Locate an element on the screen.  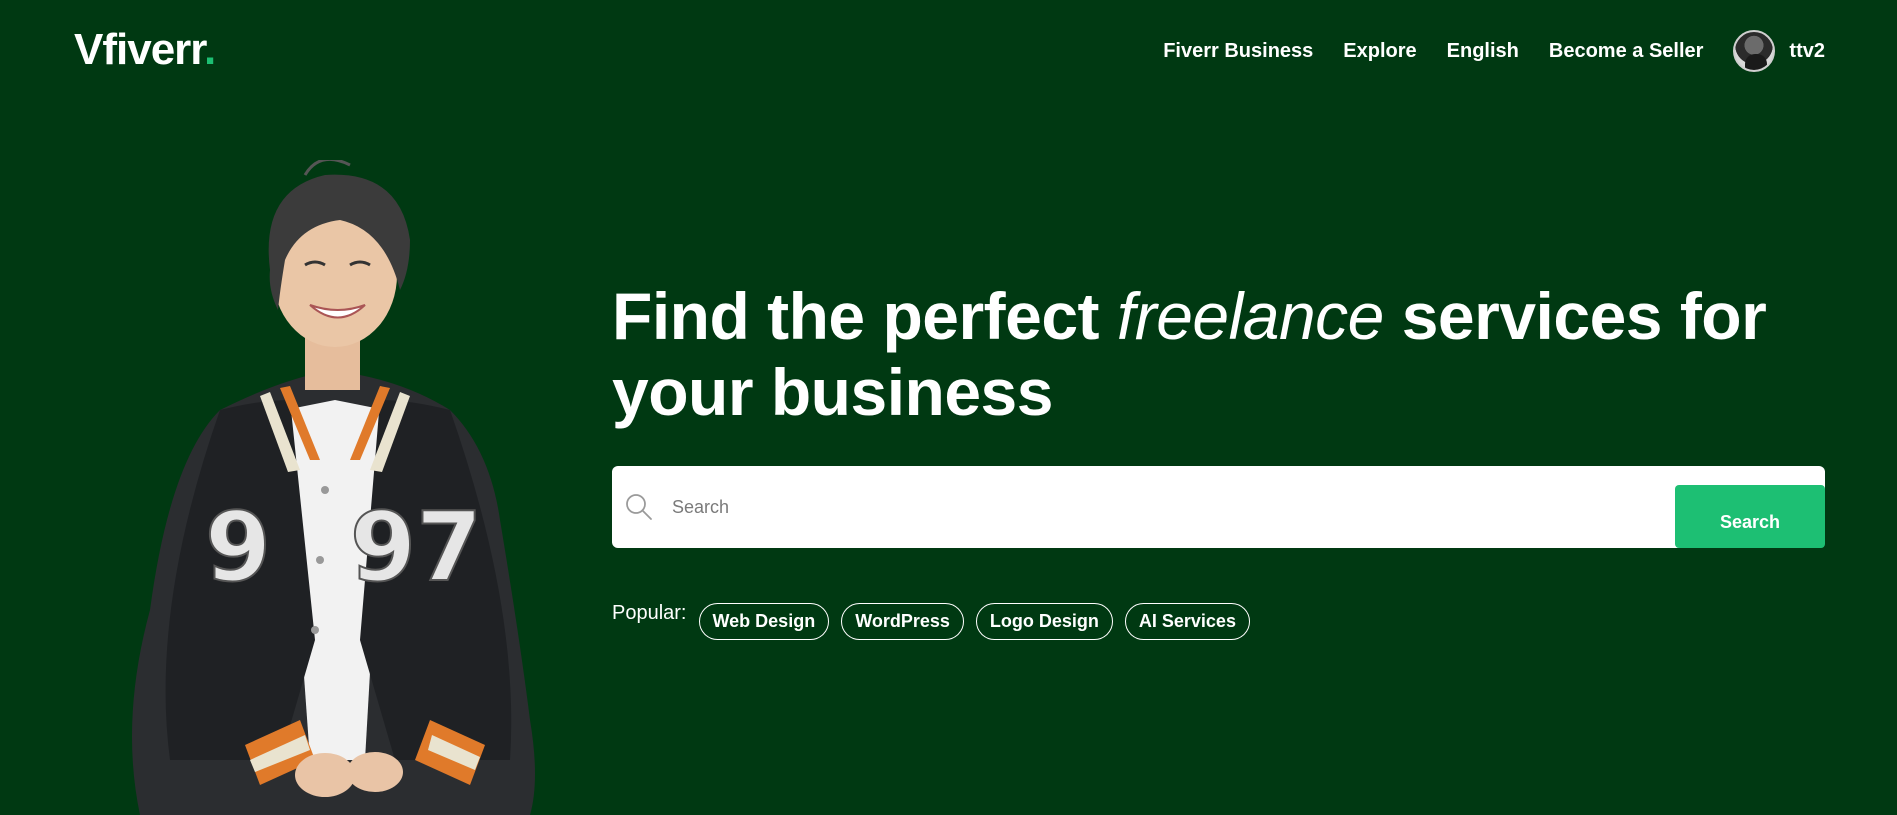
svg-text: 97 is located at coordinates (416, 548).